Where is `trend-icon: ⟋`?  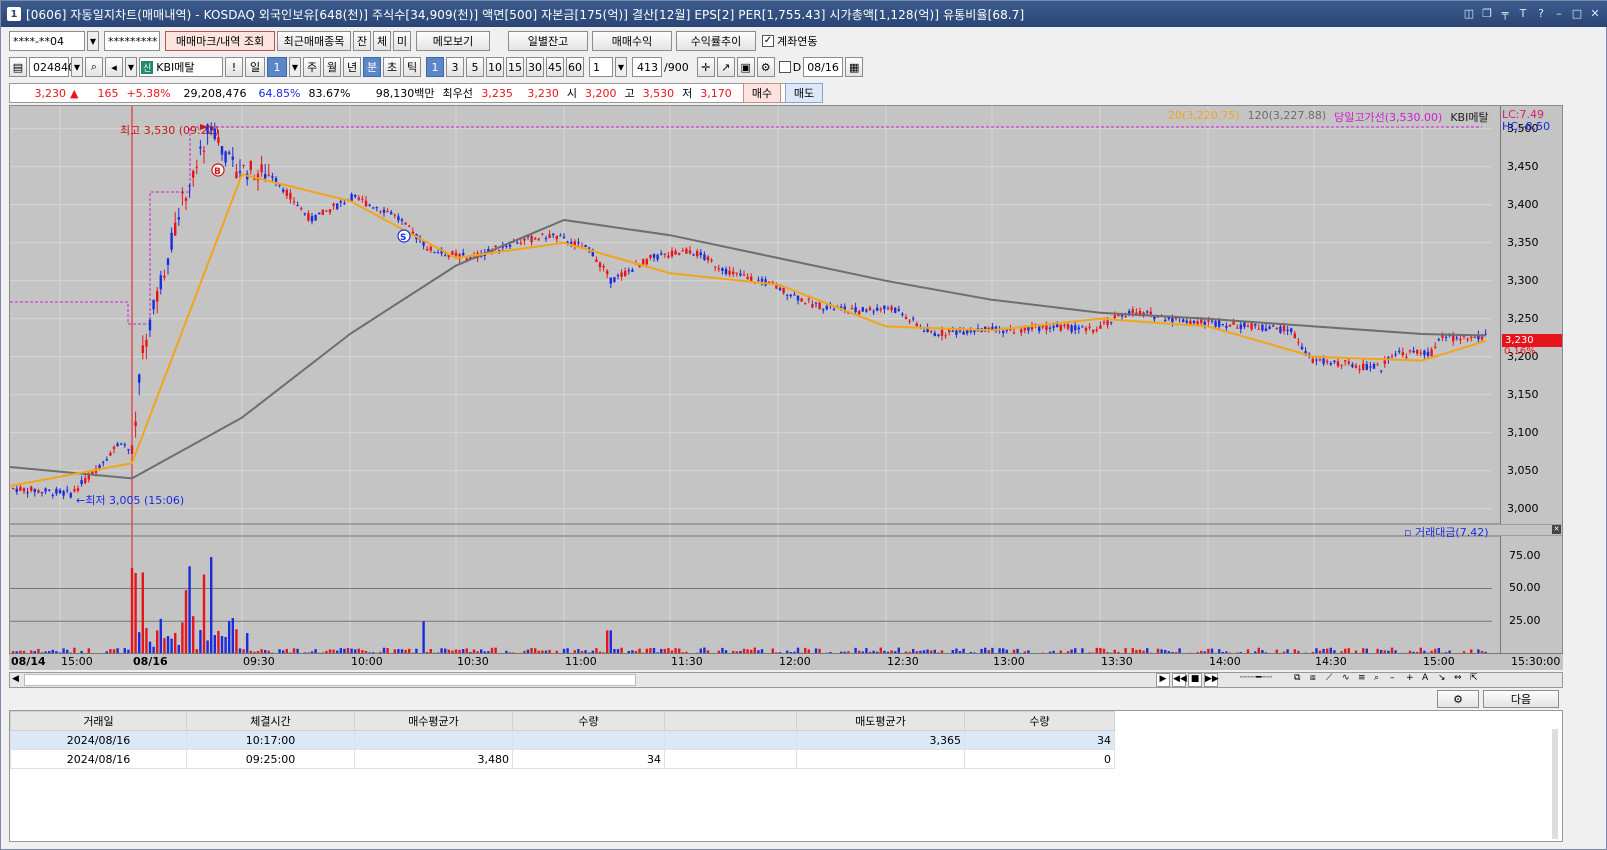 trend-icon: ⟋ is located at coordinates (1333, 680).